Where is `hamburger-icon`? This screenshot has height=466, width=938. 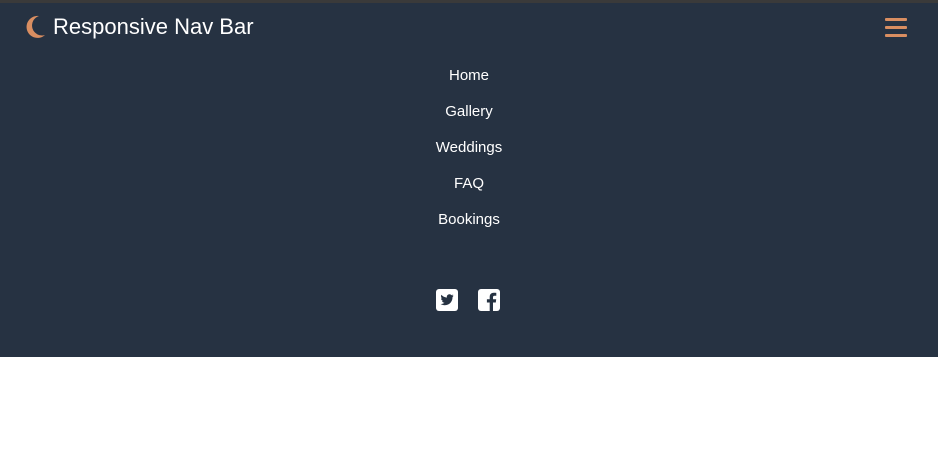 hamburger-icon is located at coordinates (896, 27).